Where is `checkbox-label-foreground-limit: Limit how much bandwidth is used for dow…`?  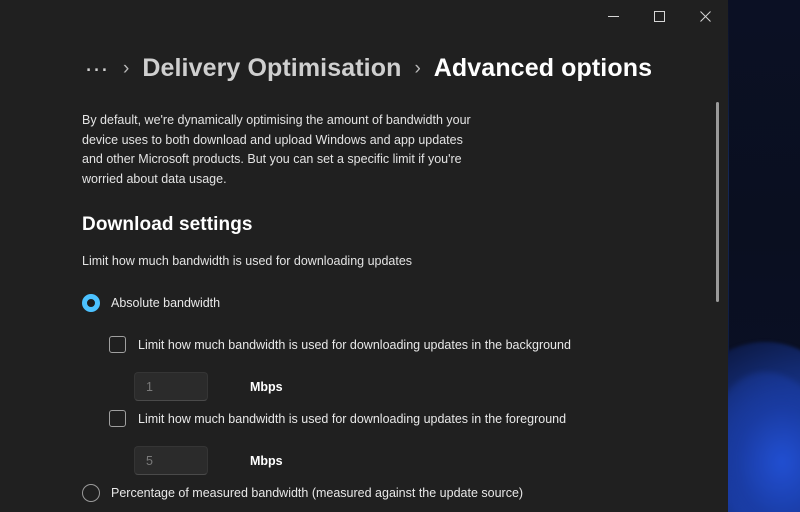
checkbox-label-foreground-limit: Limit how much bandwidth is used for dow… is located at coordinates (352, 418).